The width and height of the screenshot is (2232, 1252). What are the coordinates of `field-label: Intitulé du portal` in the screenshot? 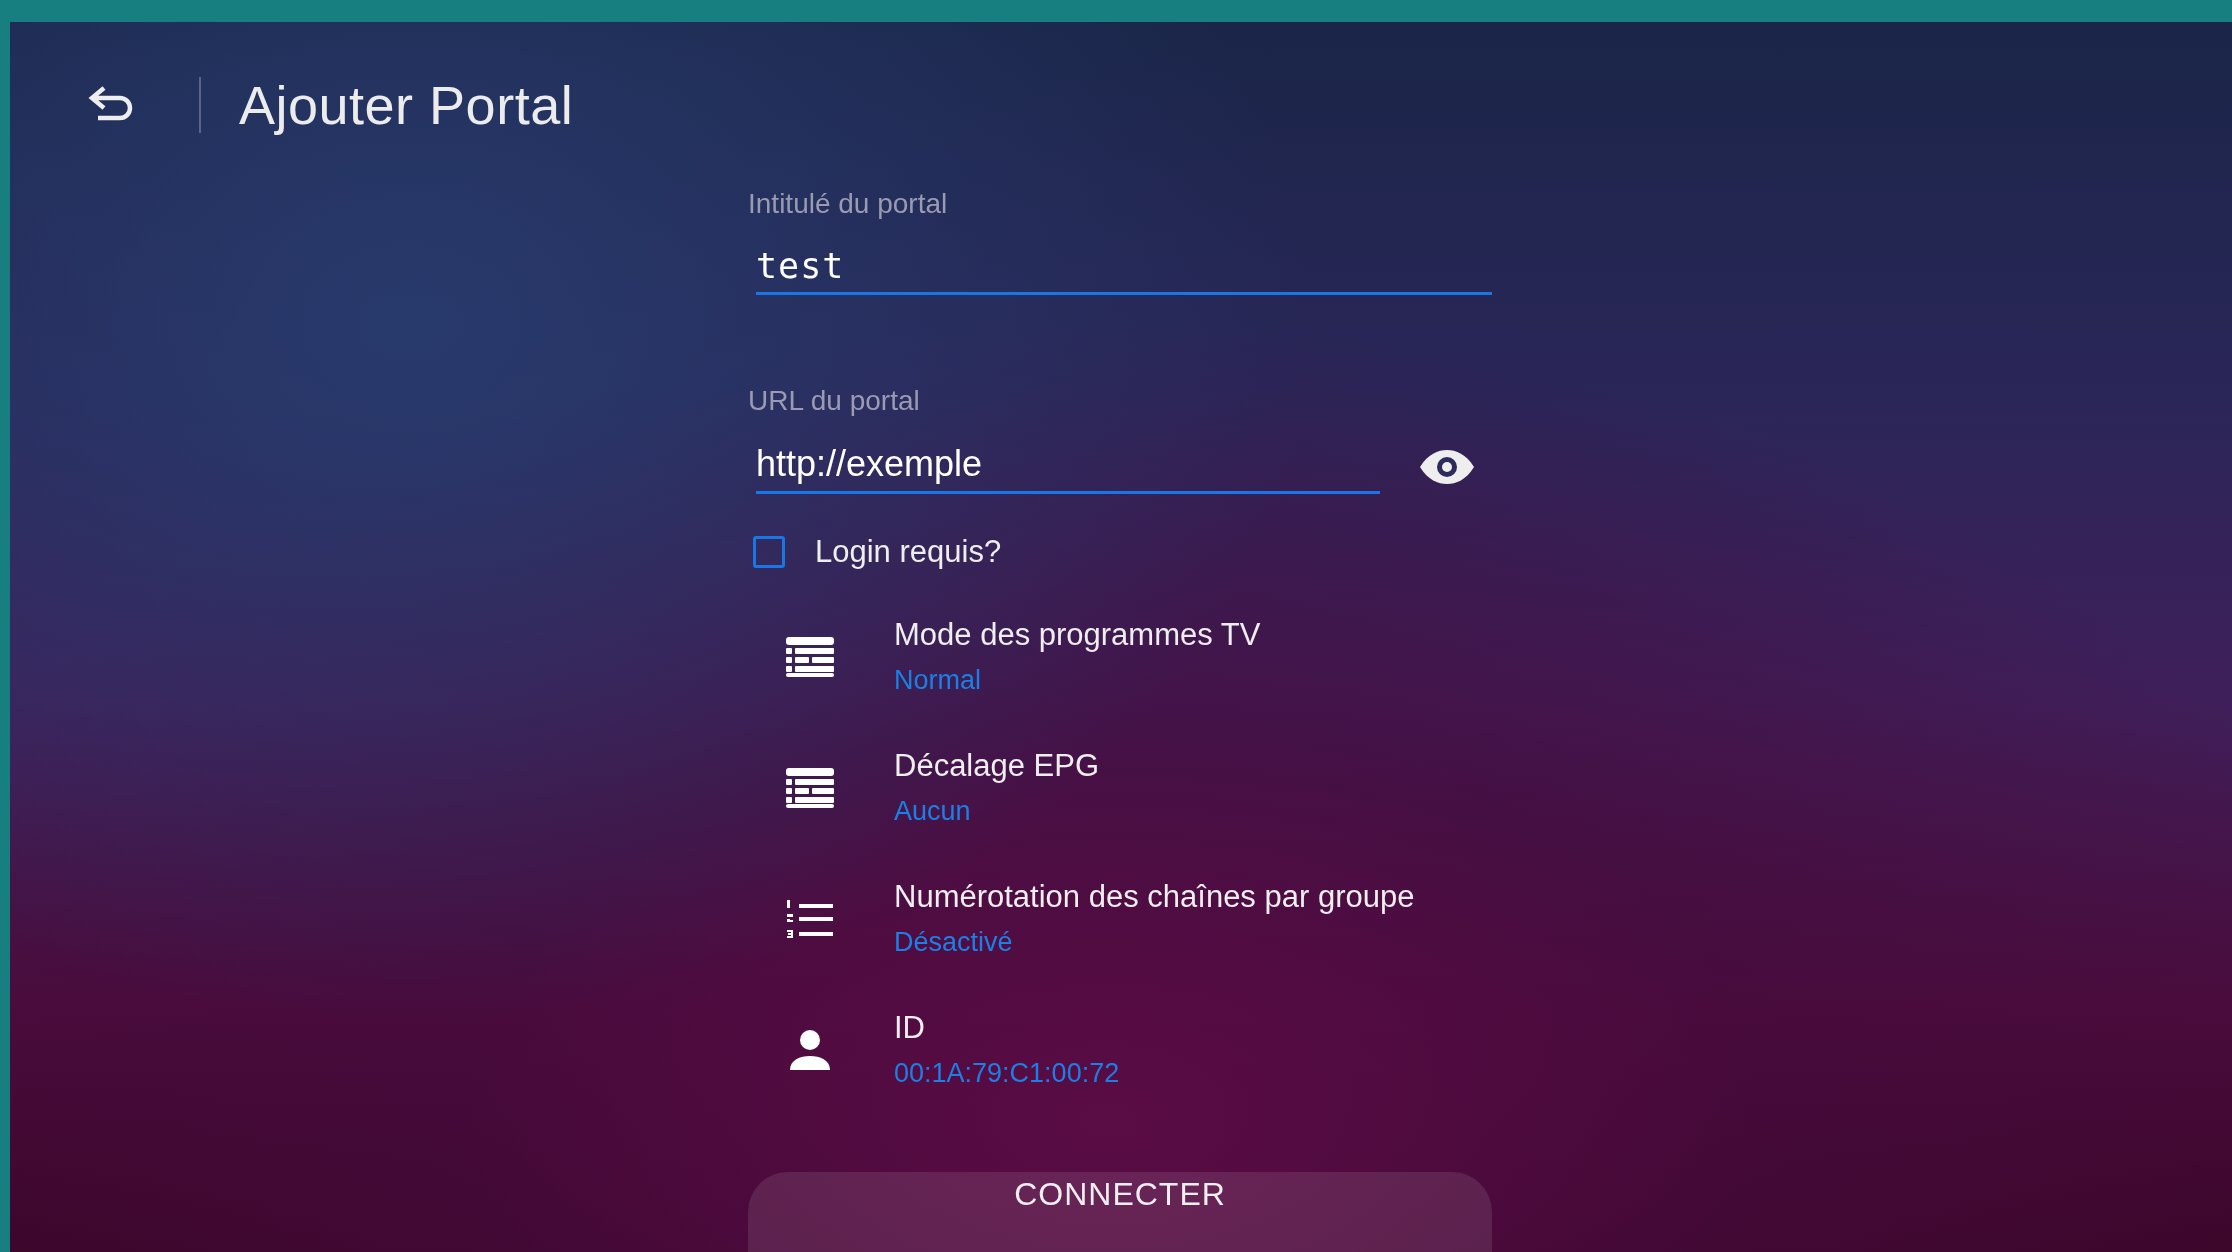 It's located at (848, 204).